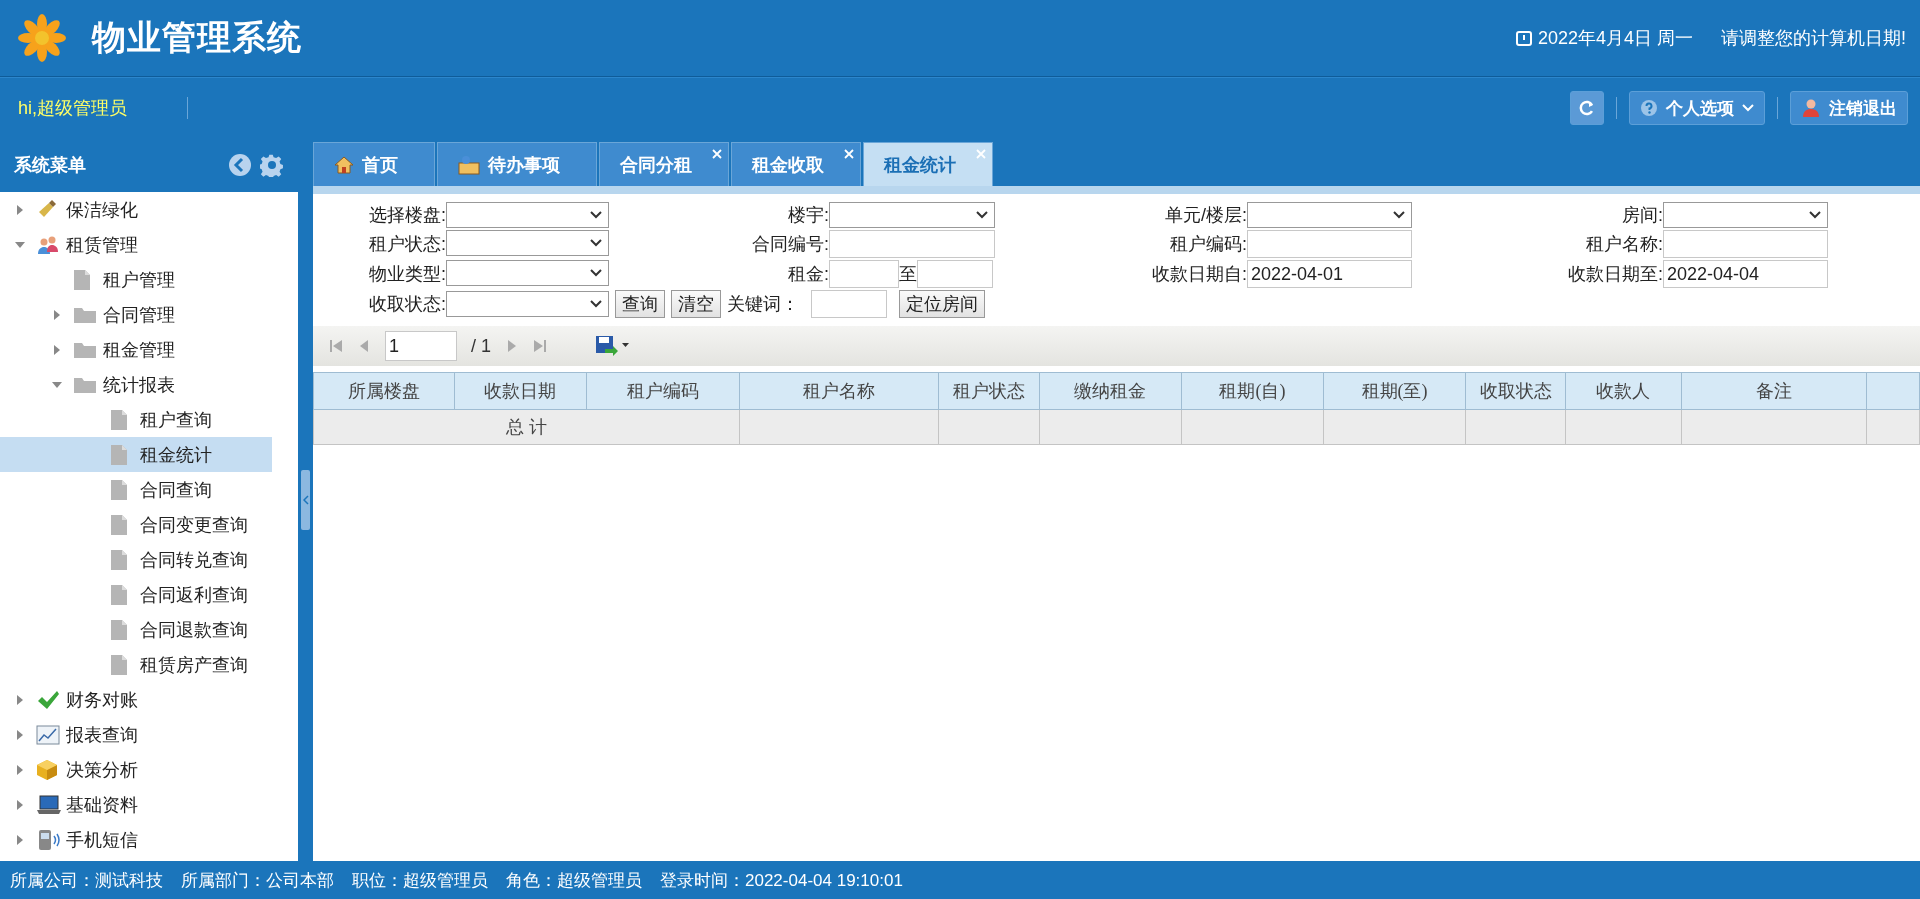 Image resolution: width=1920 pixels, height=899 pixels. Describe the element at coordinates (257, 880) in the screenshot. I see `status-text: 所属部门：公司本部` at that location.